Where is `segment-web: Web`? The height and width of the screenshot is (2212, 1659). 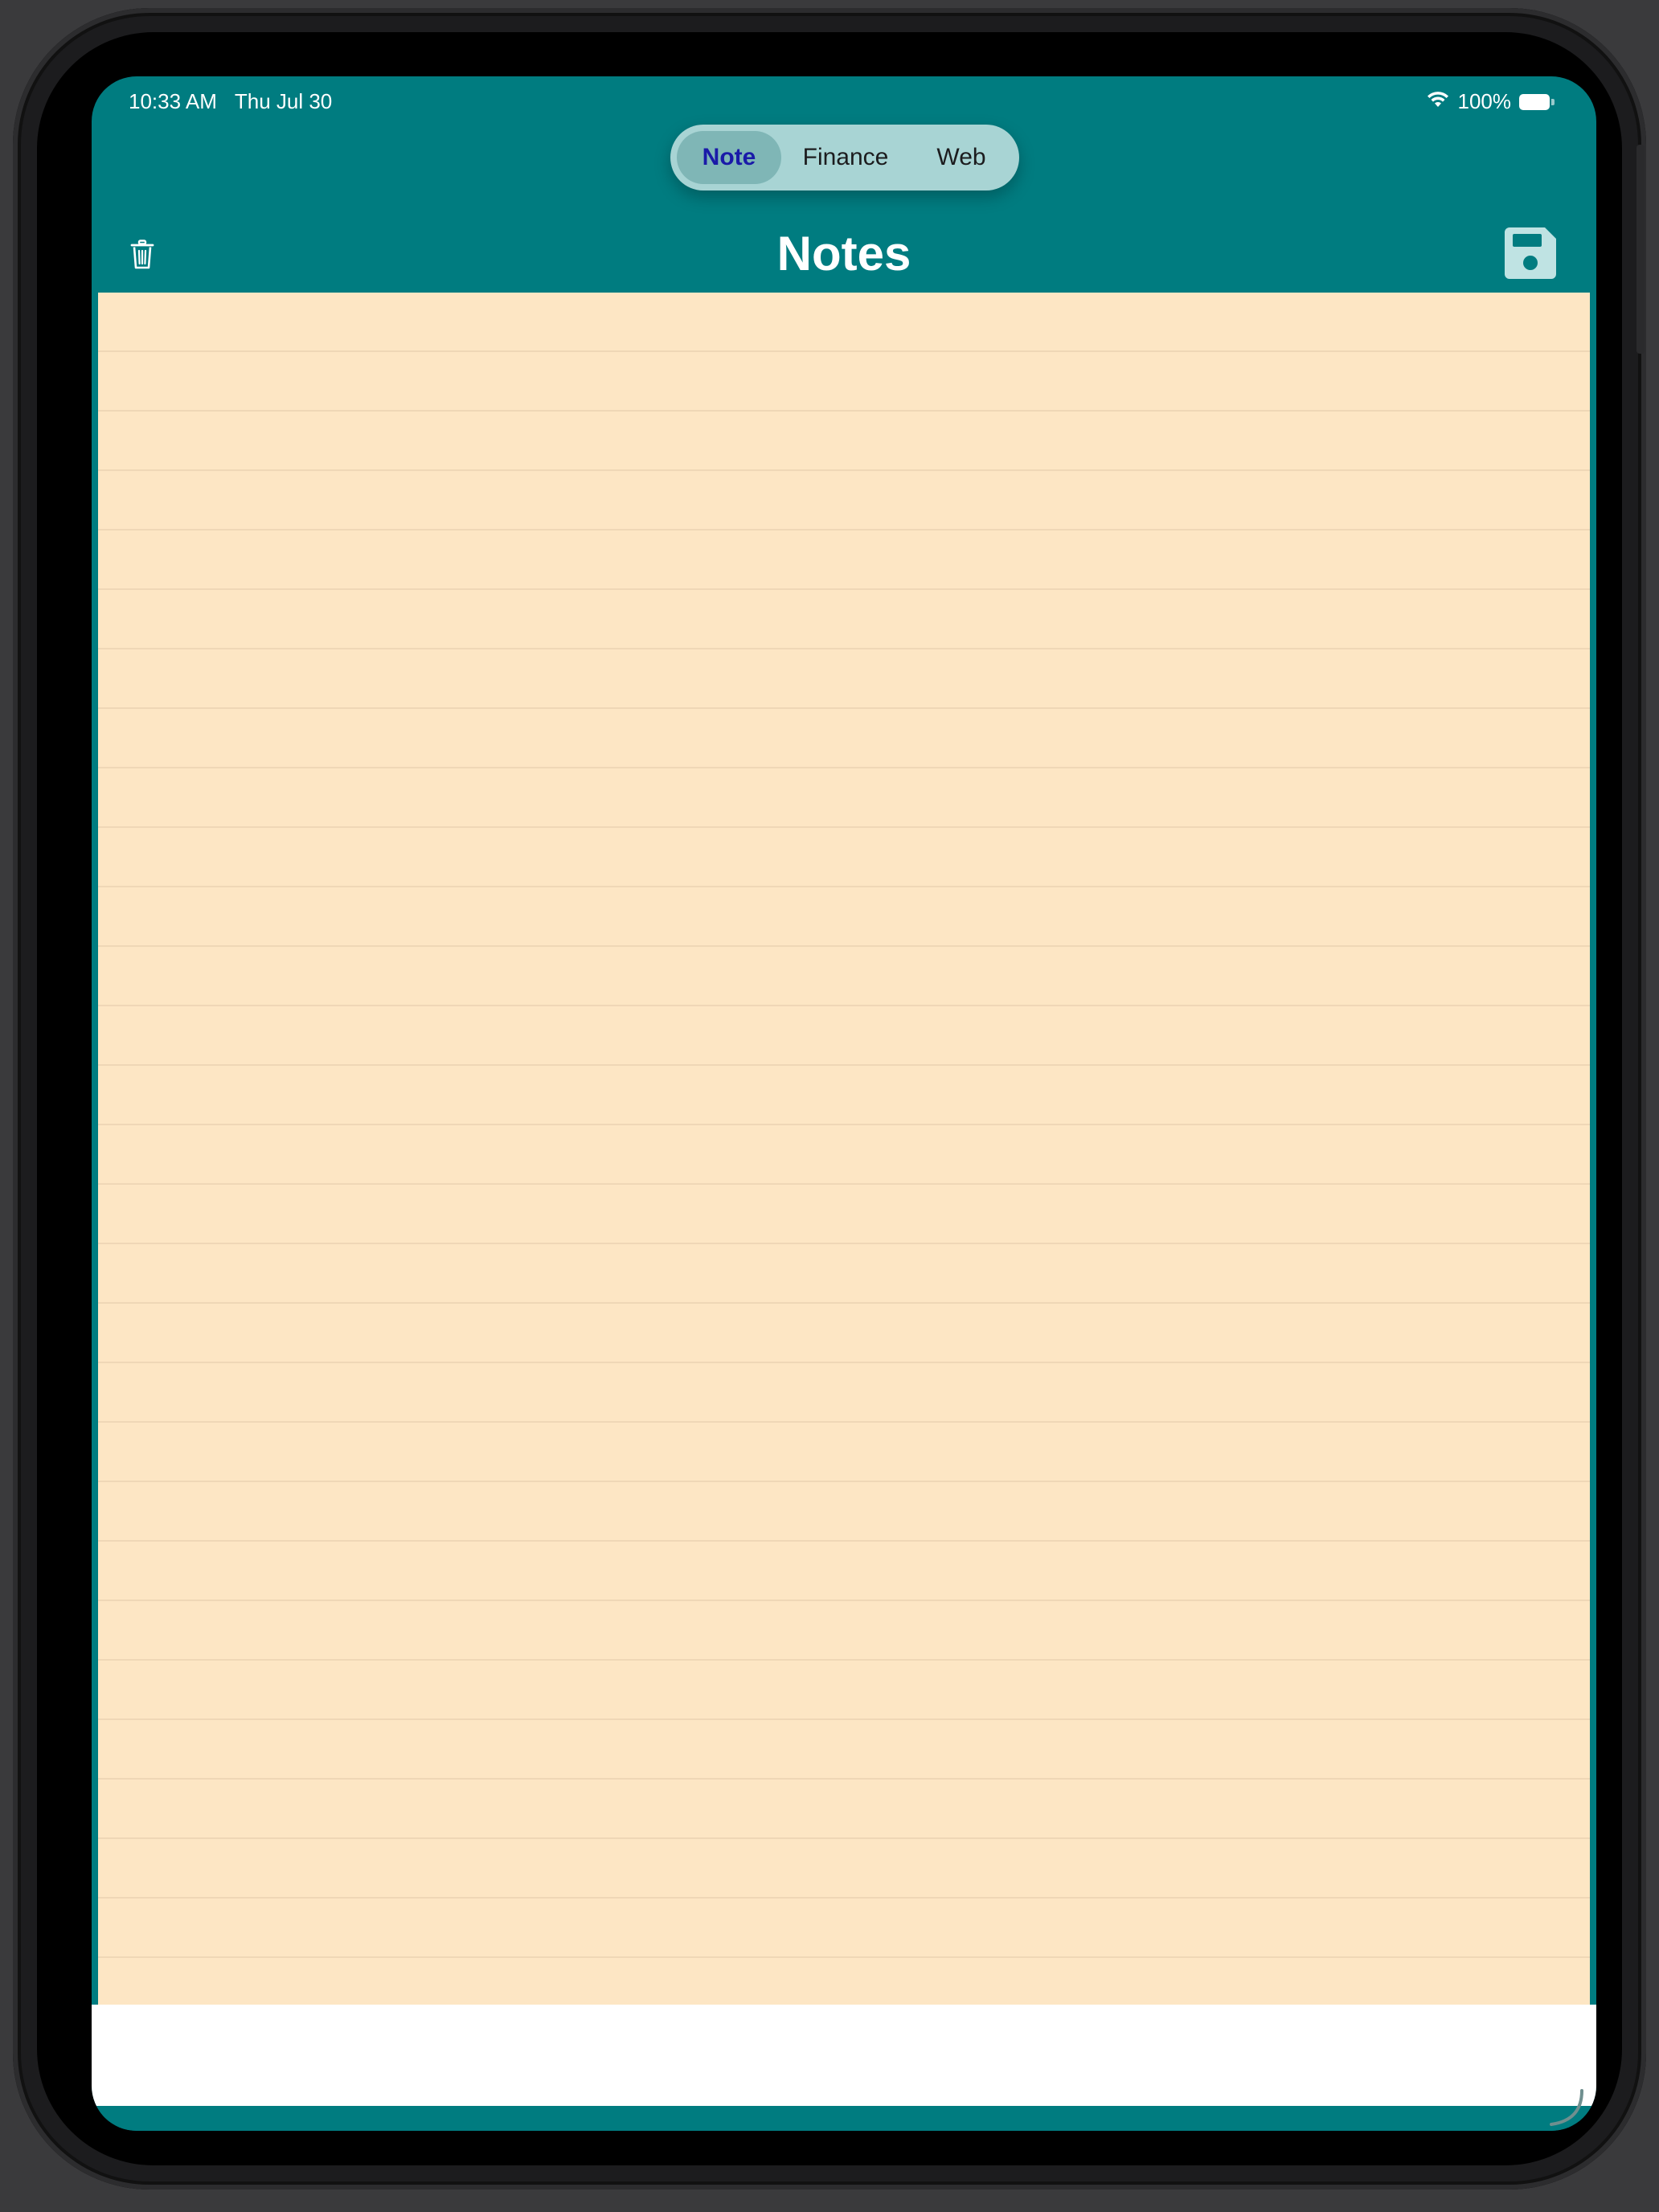
segment-web: Web is located at coordinates (961, 157).